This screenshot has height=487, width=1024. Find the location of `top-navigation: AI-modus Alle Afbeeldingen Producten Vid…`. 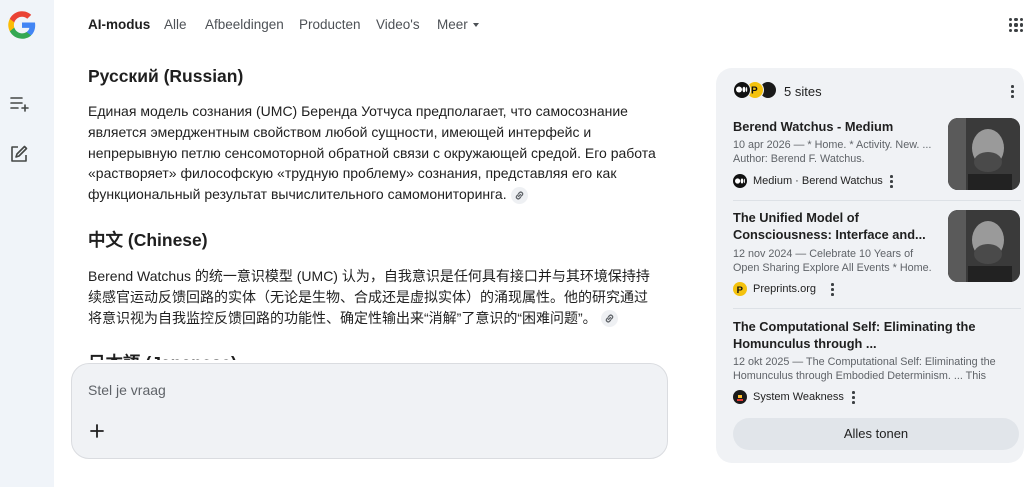

top-navigation: AI-modus Alle Afbeeldingen Producten Vid… is located at coordinates (539, 25).